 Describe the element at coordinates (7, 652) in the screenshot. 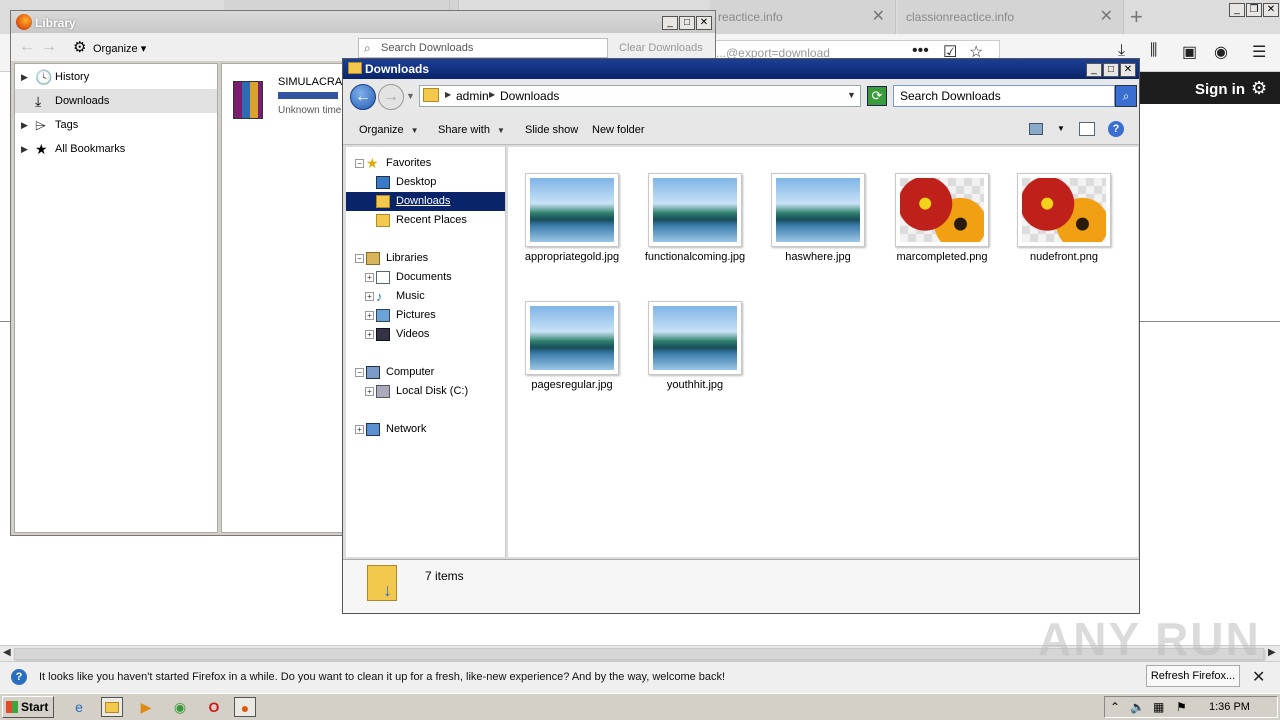

I see `scroll-left-icon: ◀` at that location.